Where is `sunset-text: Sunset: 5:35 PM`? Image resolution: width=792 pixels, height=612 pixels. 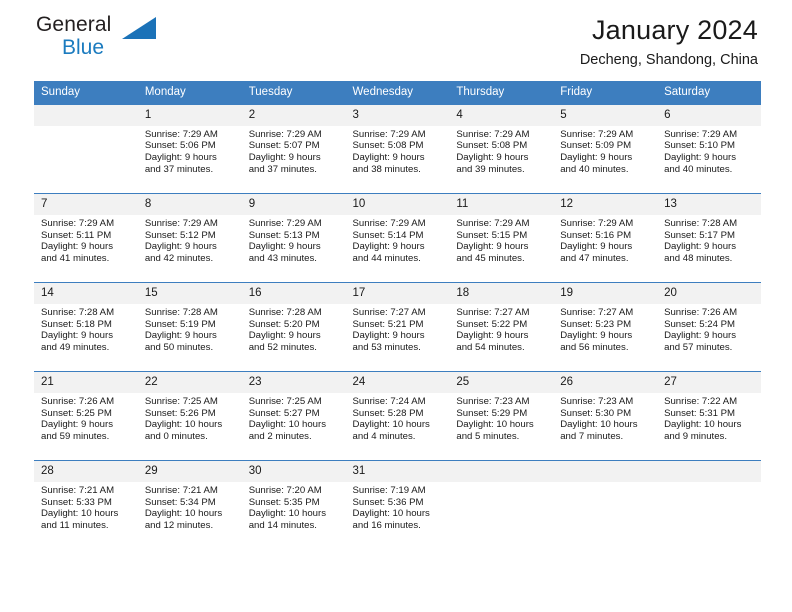 sunset-text: Sunset: 5:35 PM is located at coordinates (284, 502).